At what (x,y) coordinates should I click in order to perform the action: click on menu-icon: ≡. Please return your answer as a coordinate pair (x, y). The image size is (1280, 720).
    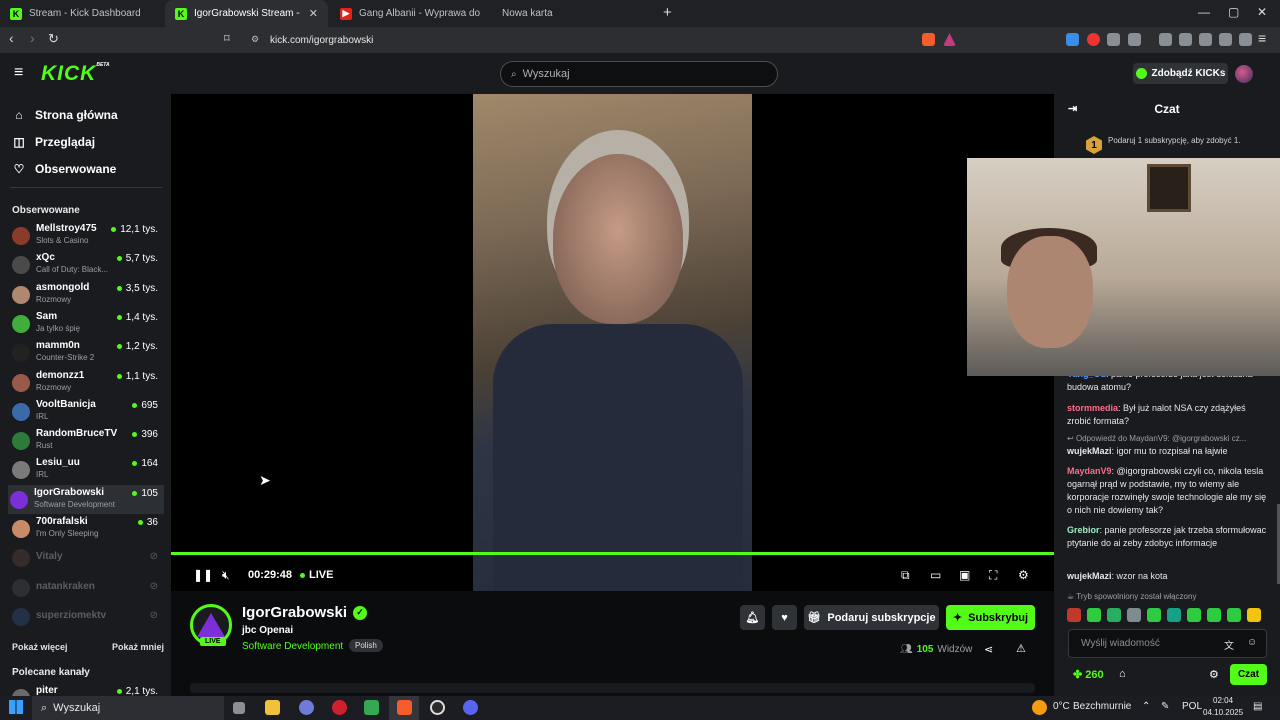
    Looking at the image, I should click on (1262, 38).